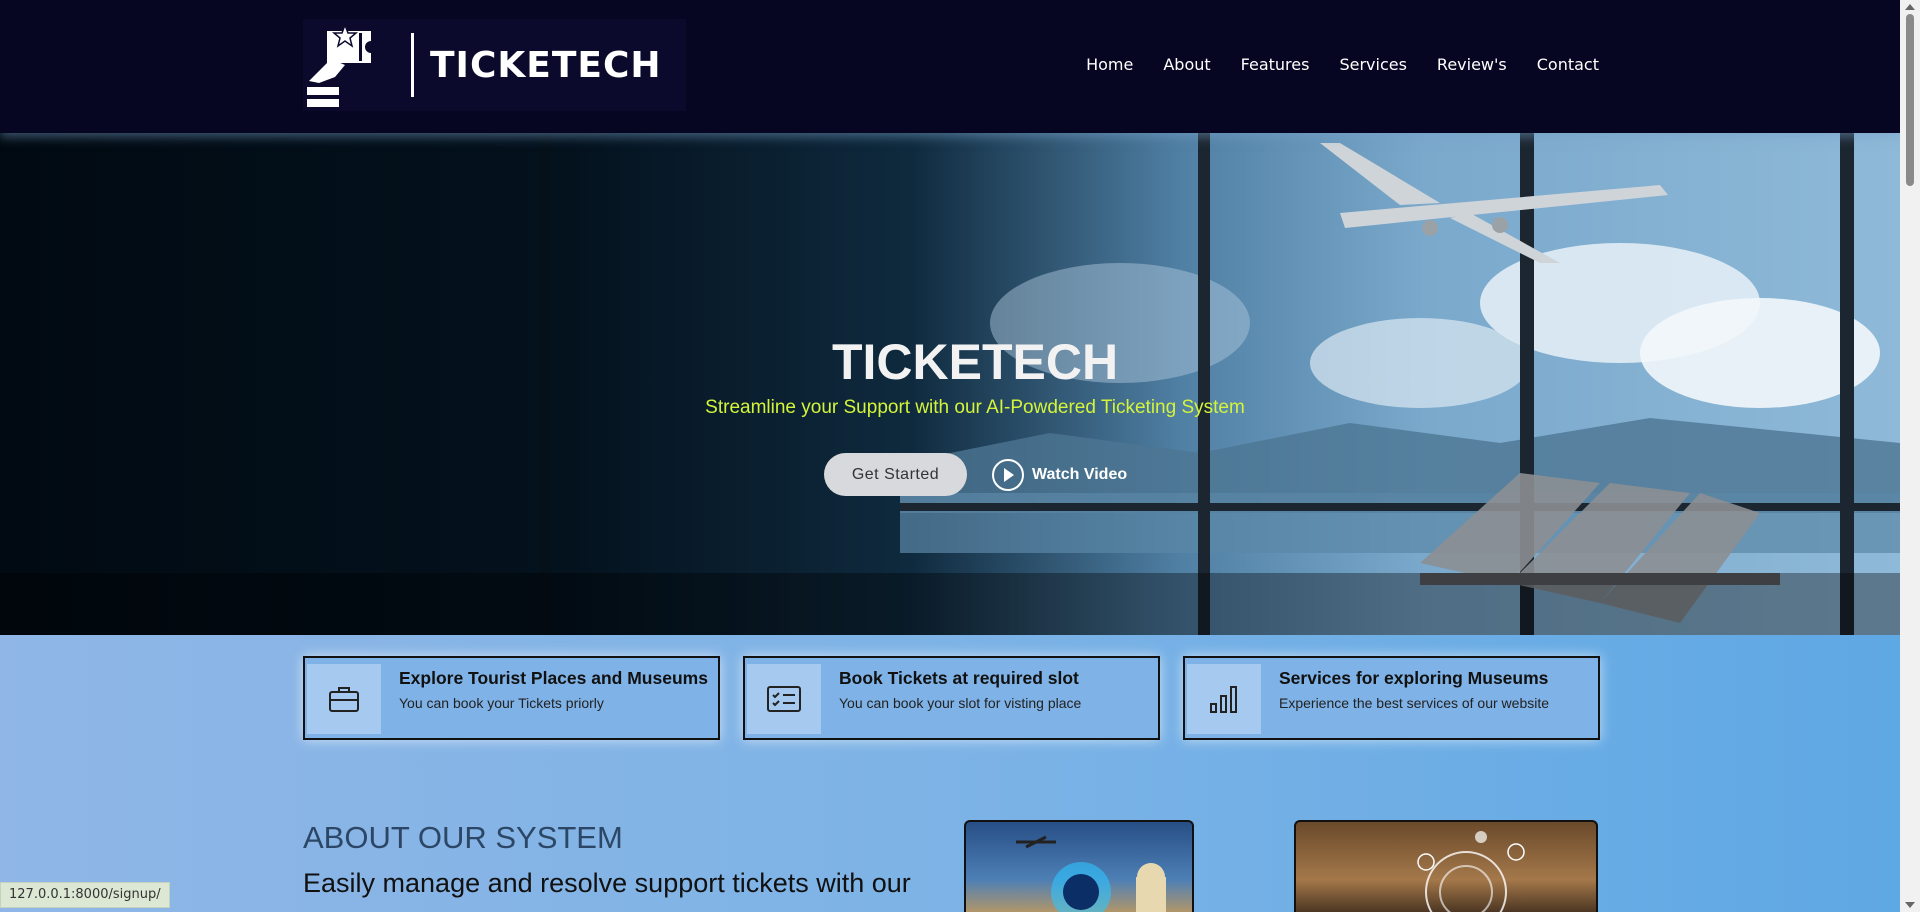  I want to click on nav-services: Services, so click(1372, 64).